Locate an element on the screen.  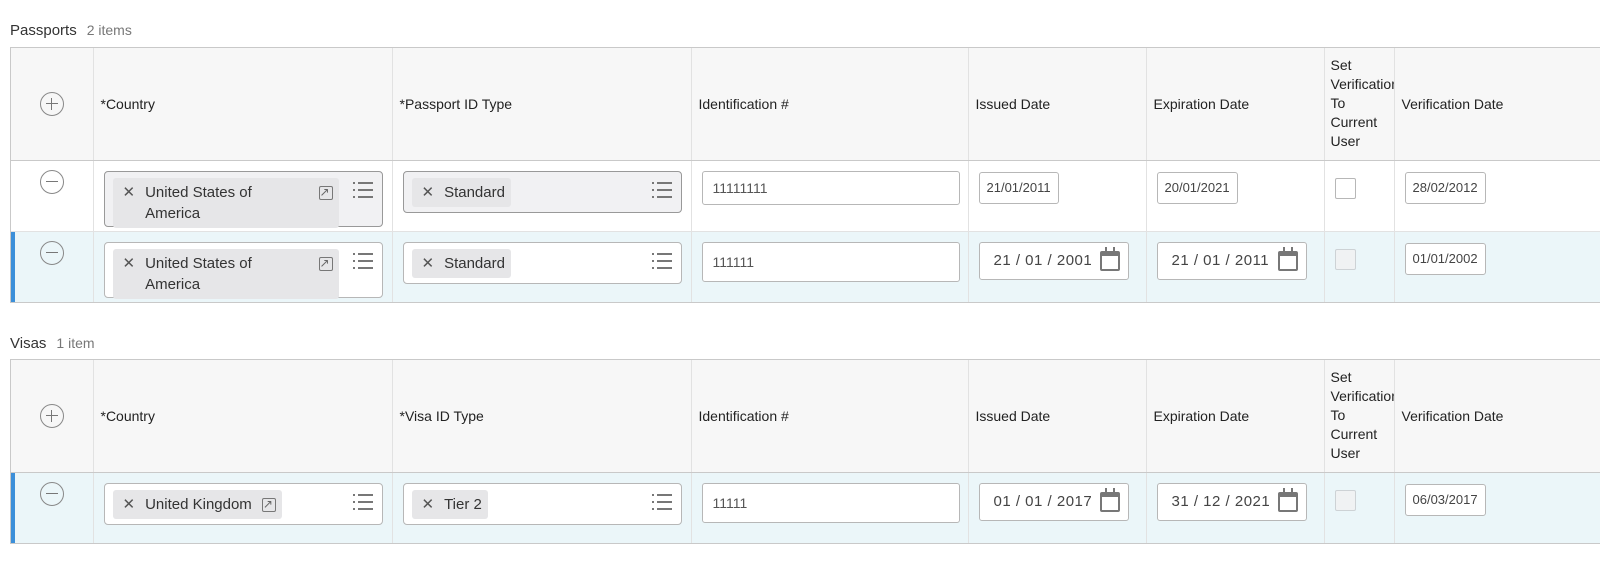
passports-count: 2 items is located at coordinates (109, 30).